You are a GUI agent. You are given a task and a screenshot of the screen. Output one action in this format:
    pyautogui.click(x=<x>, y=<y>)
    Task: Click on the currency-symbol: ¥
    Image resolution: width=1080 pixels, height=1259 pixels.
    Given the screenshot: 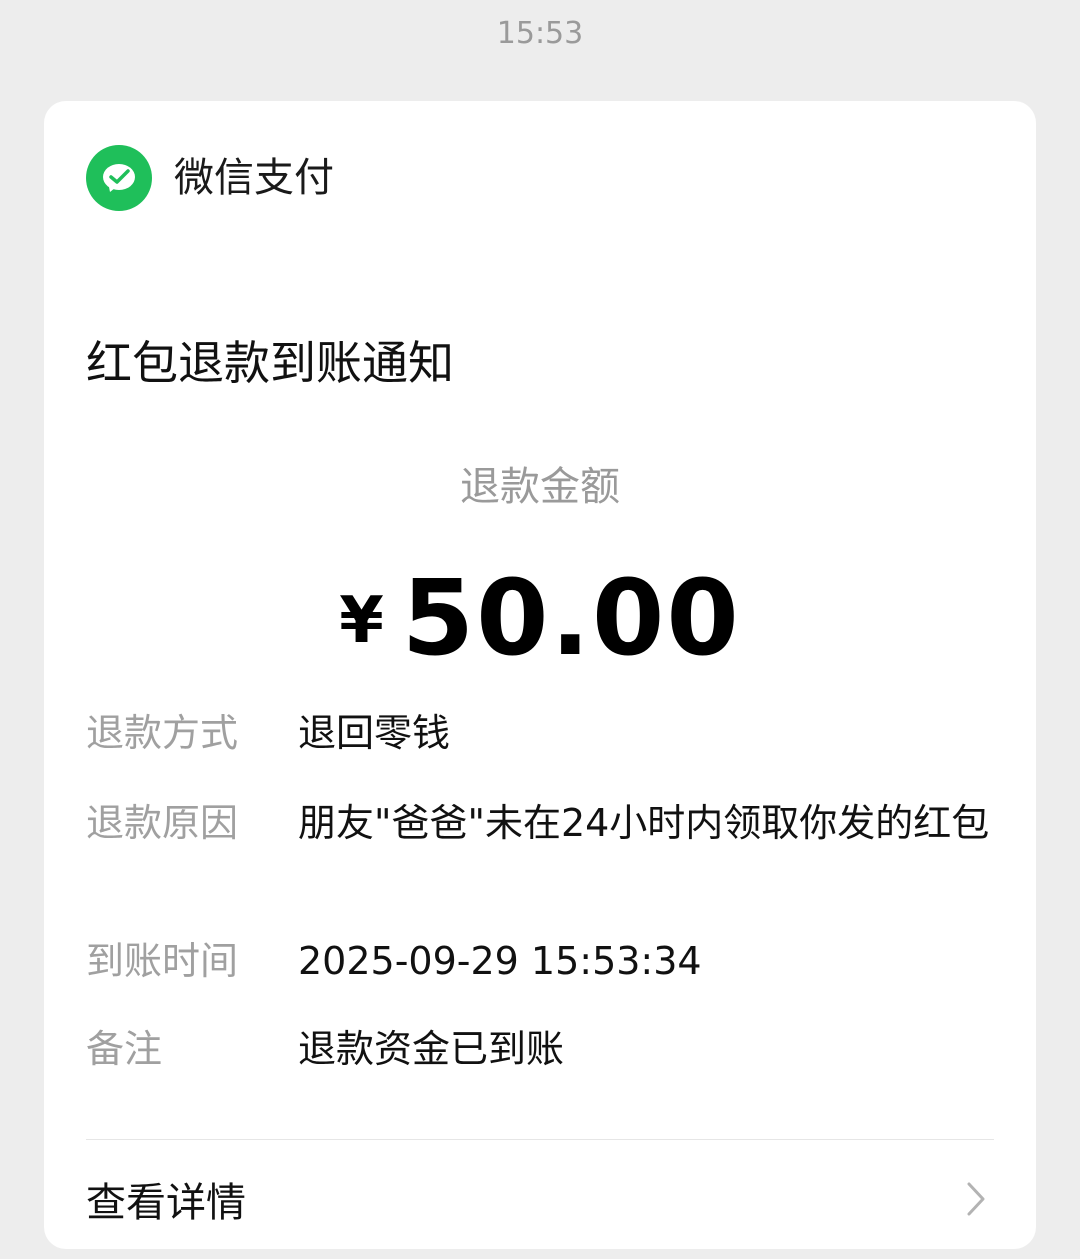 What is the action you would take?
    pyautogui.click(x=361, y=621)
    